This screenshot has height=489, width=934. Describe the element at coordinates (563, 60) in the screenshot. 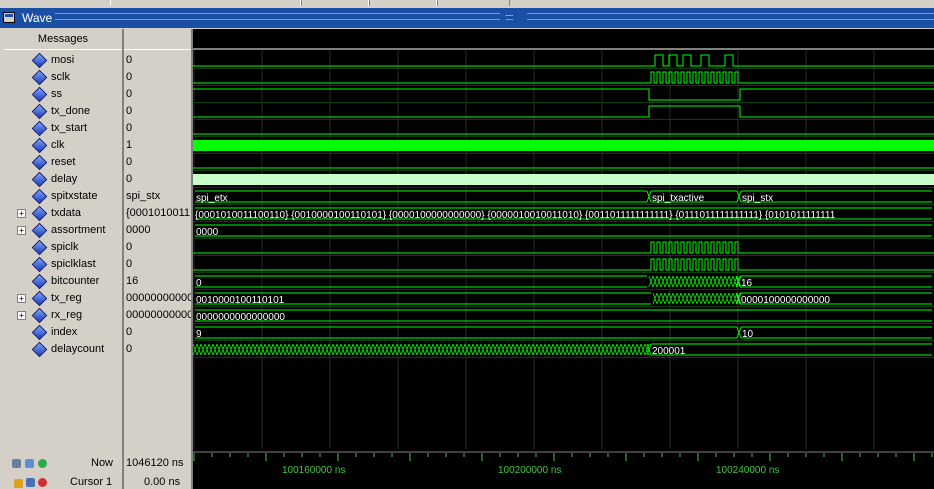

I see `mosi-wave` at that location.